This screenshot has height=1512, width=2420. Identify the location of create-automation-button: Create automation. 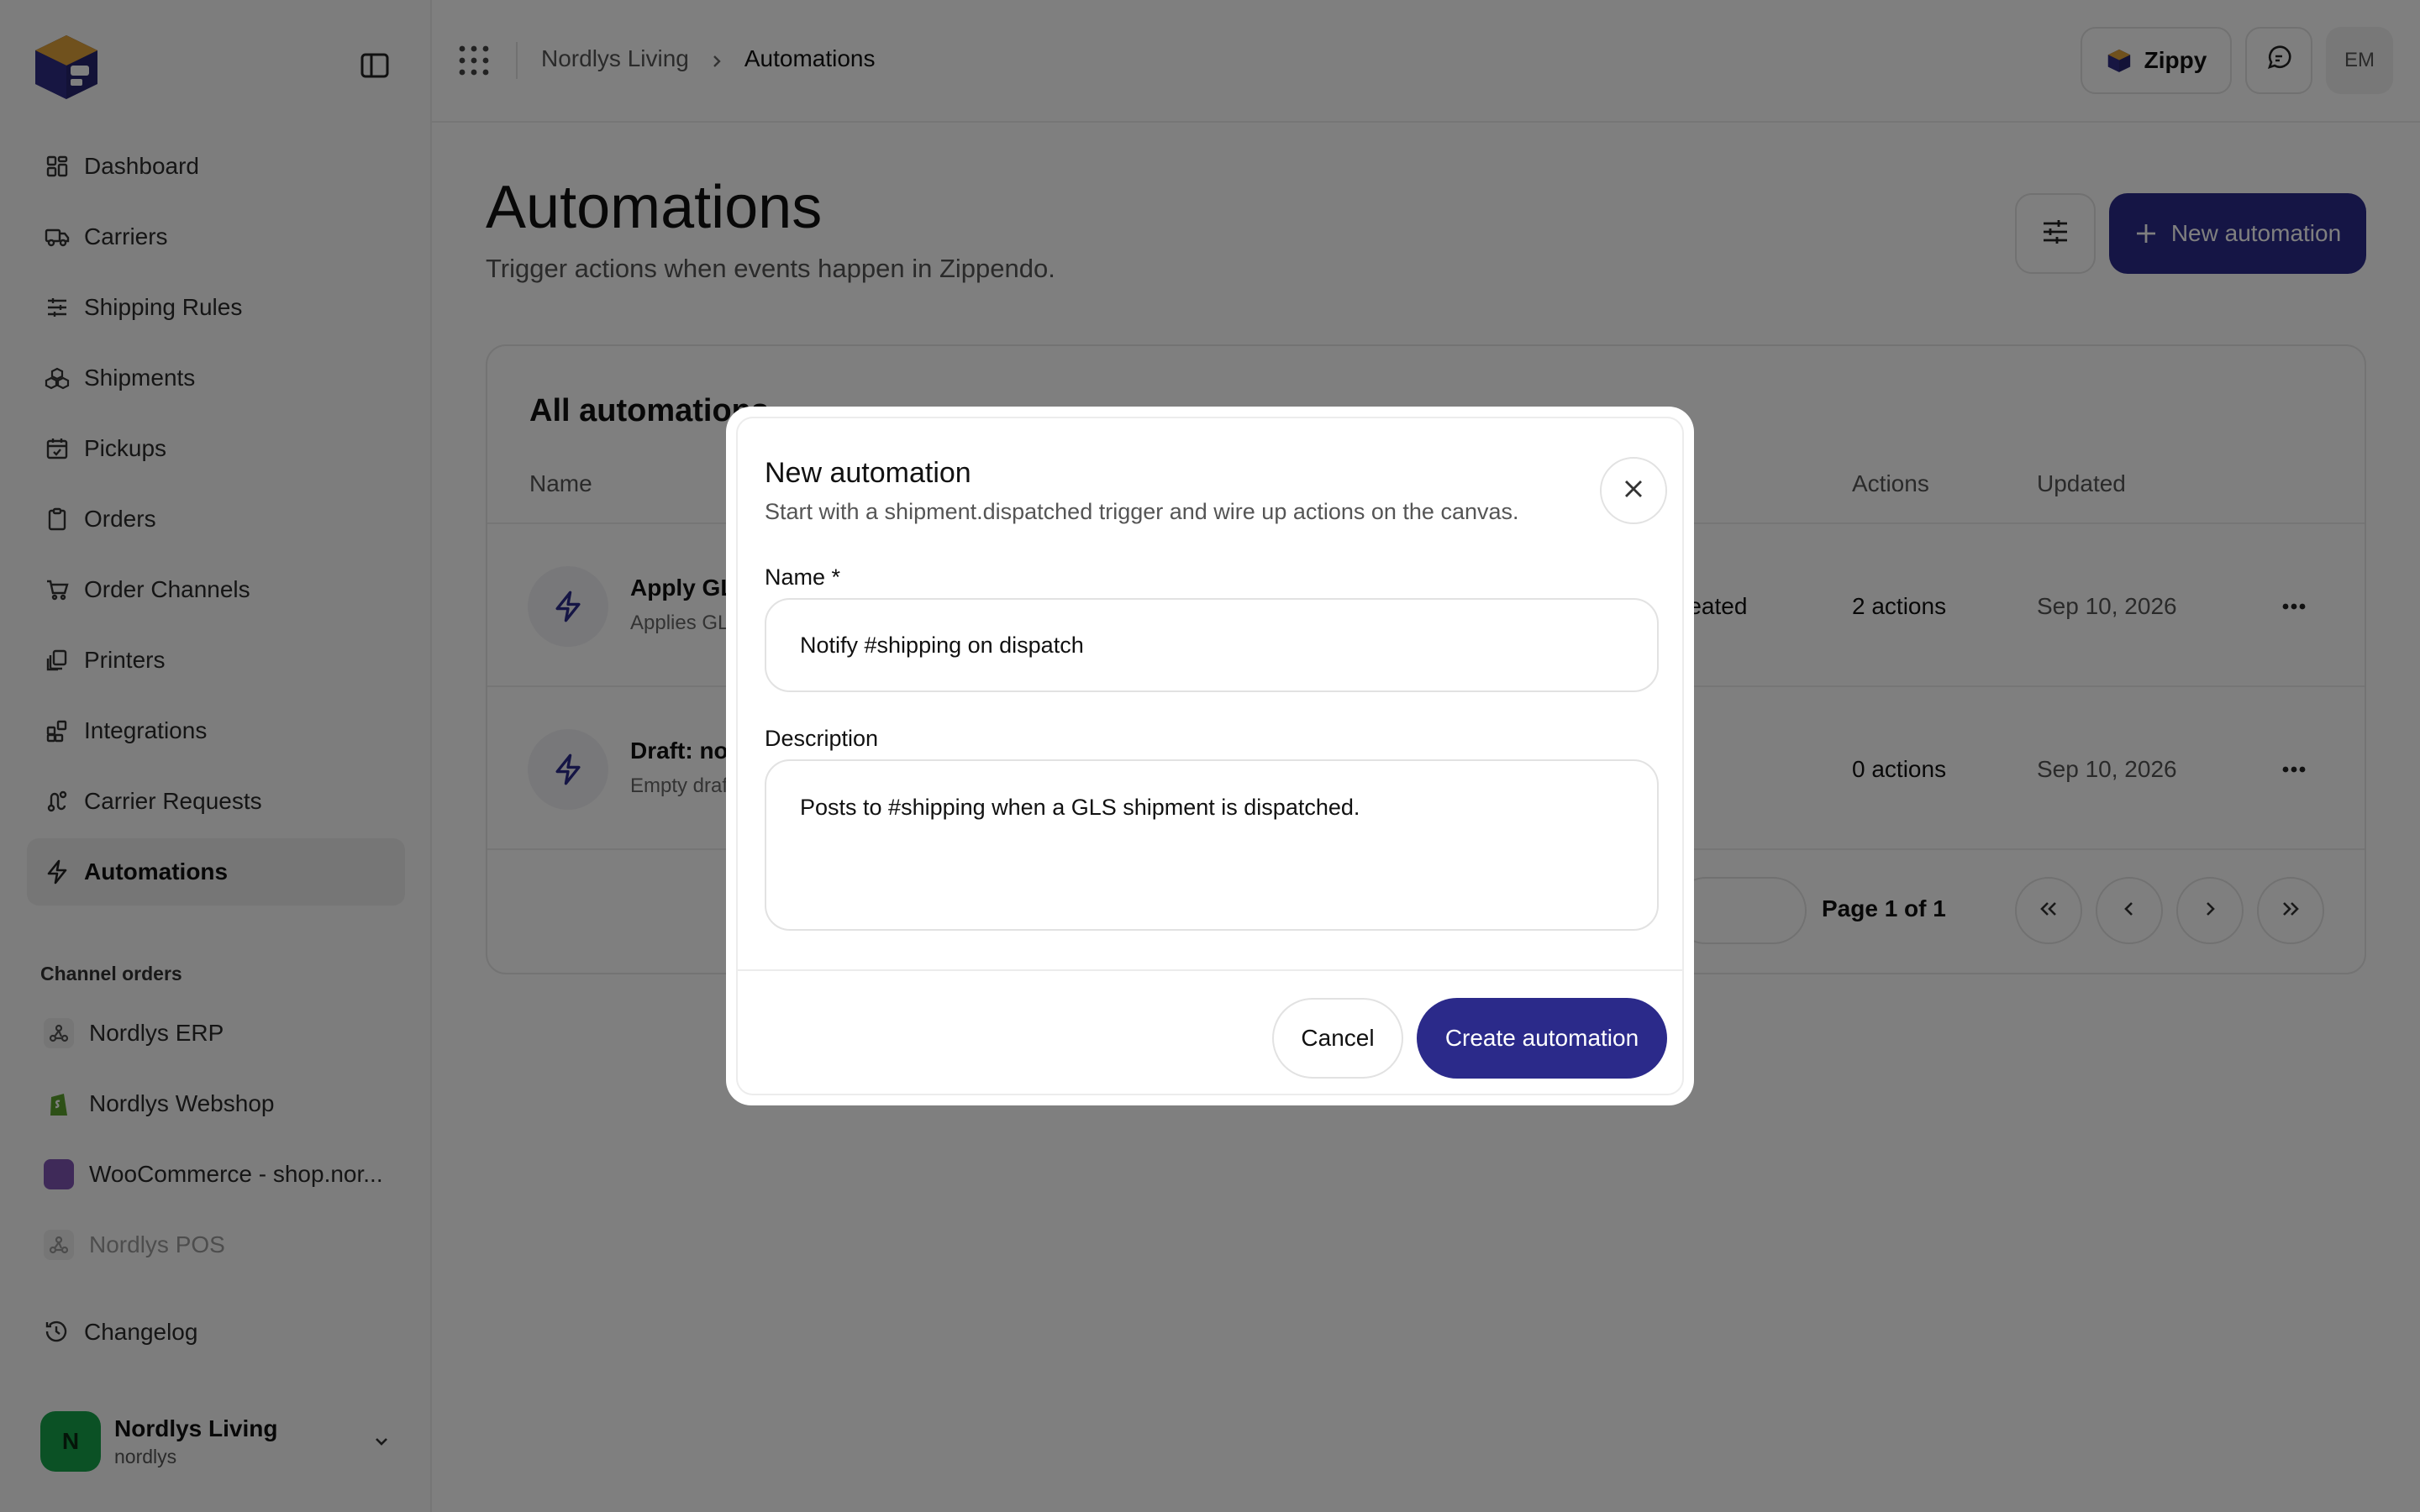
(1542, 1038).